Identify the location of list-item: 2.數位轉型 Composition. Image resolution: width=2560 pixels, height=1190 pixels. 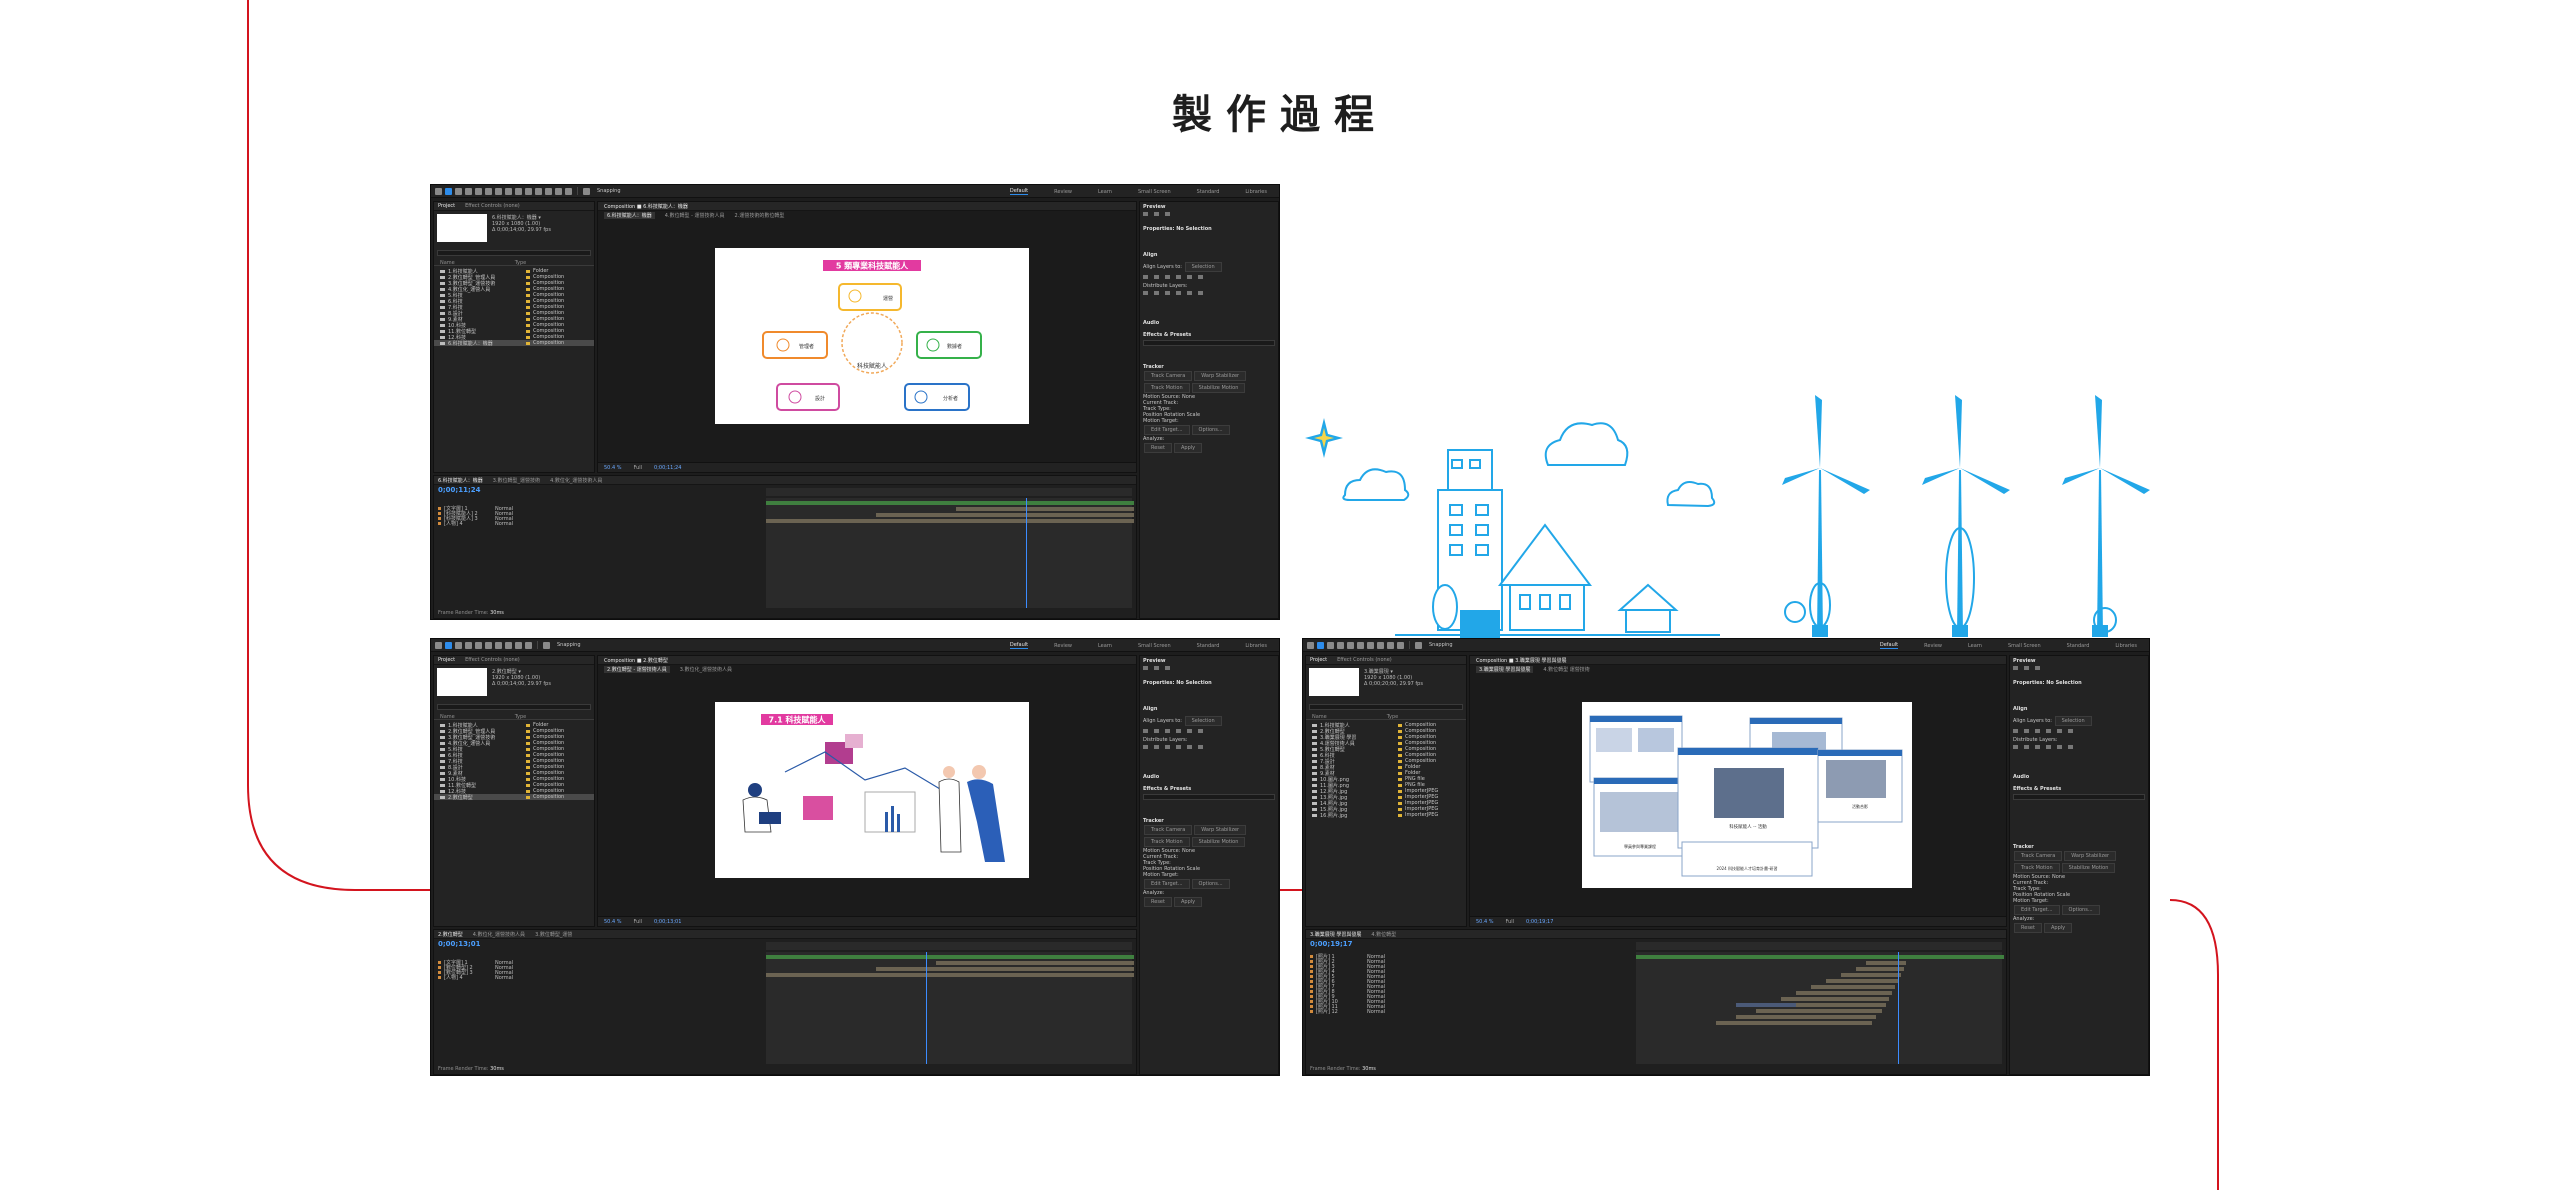
(514, 797).